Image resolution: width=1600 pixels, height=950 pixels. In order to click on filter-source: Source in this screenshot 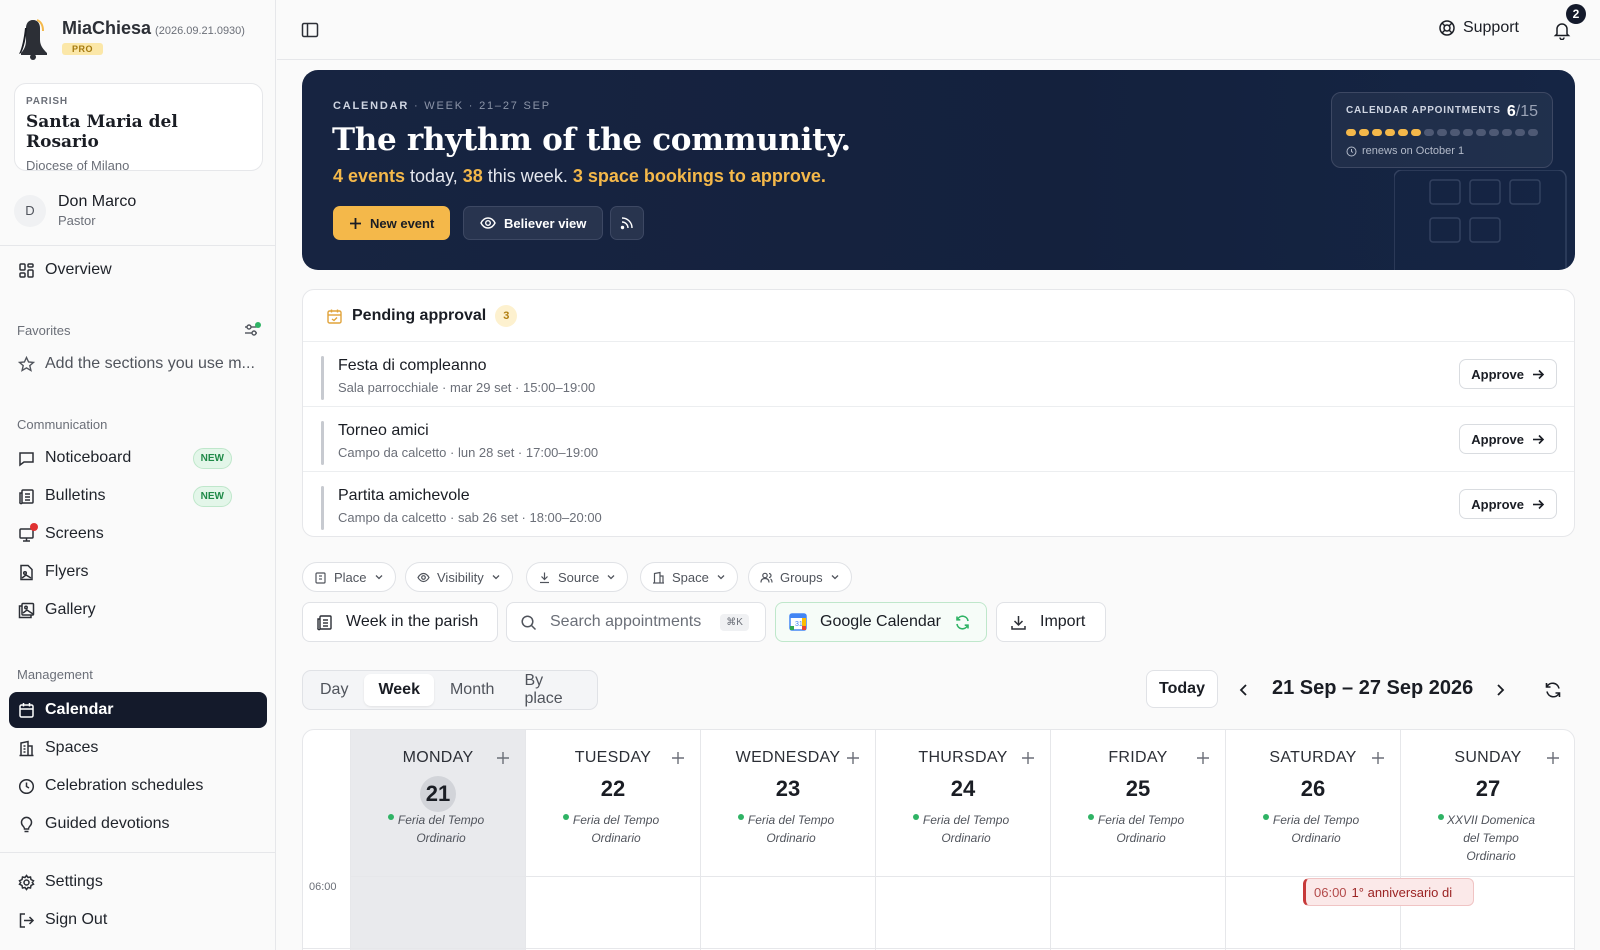, I will do `click(577, 577)`.